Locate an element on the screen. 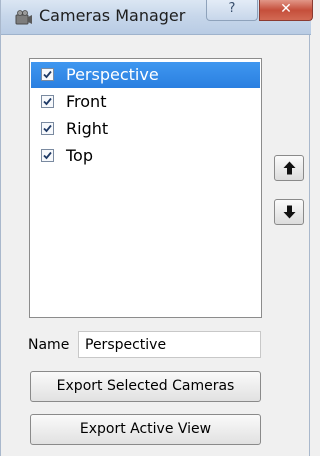 The width and height of the screenshot is (320, 456). camera-list-item-right: Right is located at coordinates (145, 129).